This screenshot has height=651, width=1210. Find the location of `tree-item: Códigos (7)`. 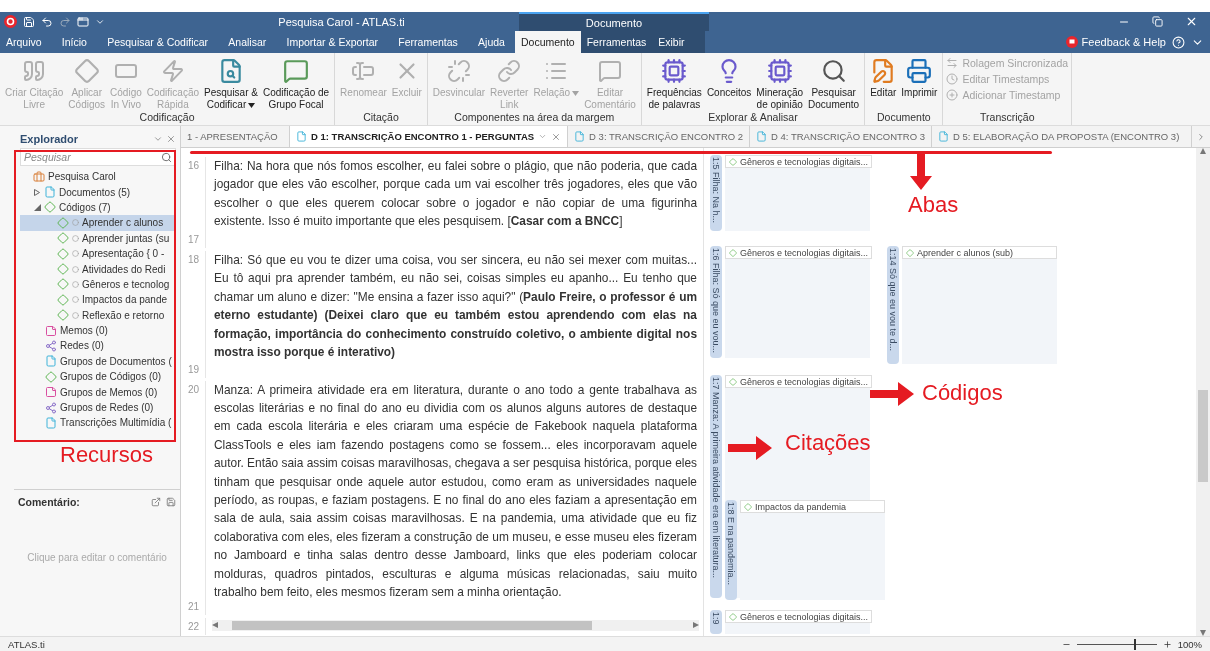

tree-item: Códigos (7) is located at coordinates (98, 207).